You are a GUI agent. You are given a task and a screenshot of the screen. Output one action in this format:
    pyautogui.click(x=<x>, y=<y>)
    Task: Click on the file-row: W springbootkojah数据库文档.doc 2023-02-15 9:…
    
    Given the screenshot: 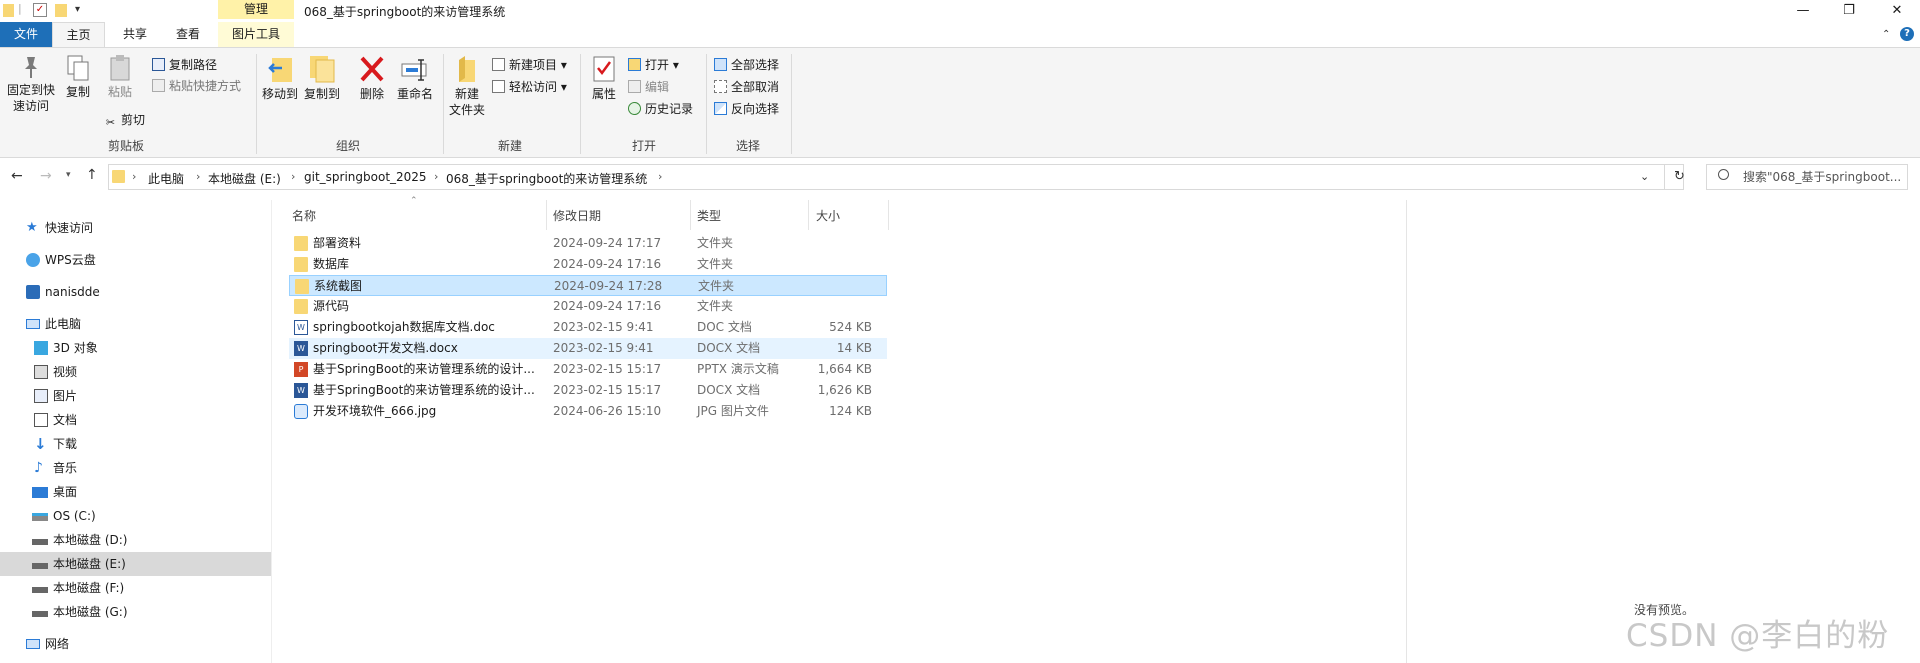 What is the action you would take?
    pyautogui.click(x=588, y=327)
    